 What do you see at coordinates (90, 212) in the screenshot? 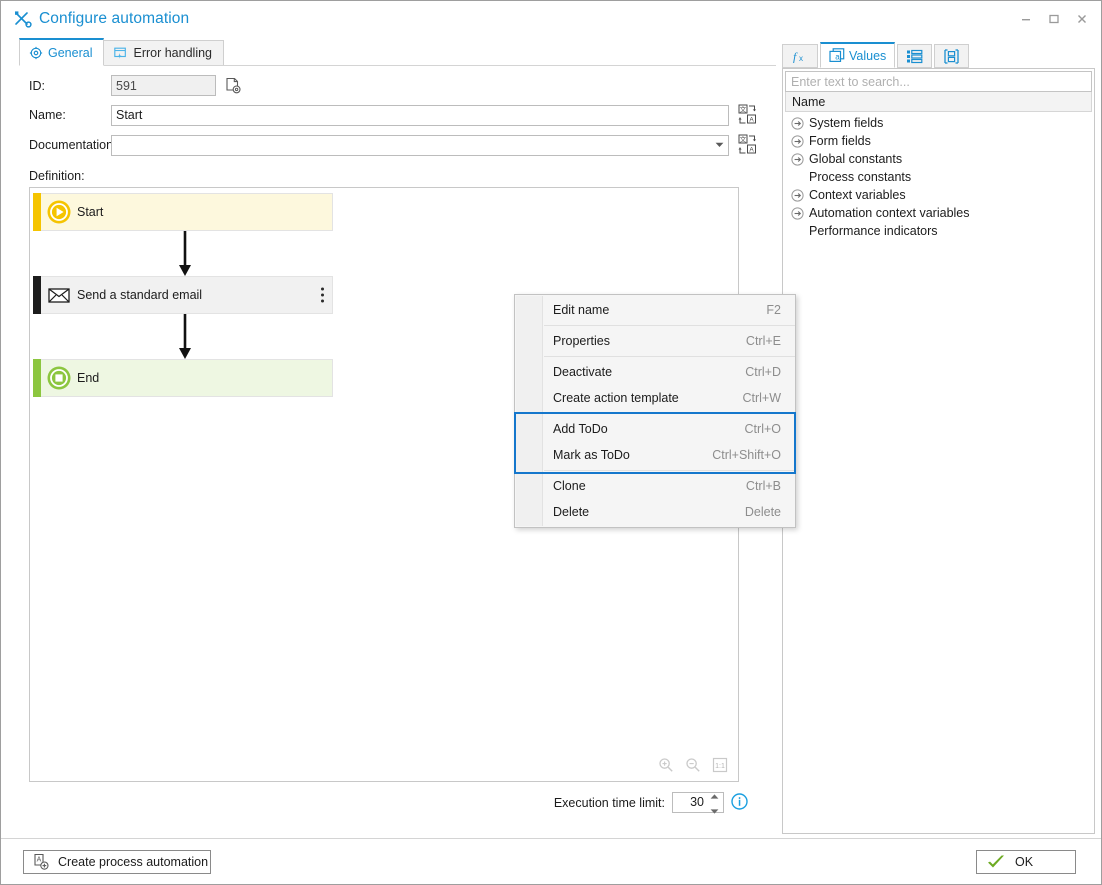
I see `node-label: Start` at bounding box center [90, 212].